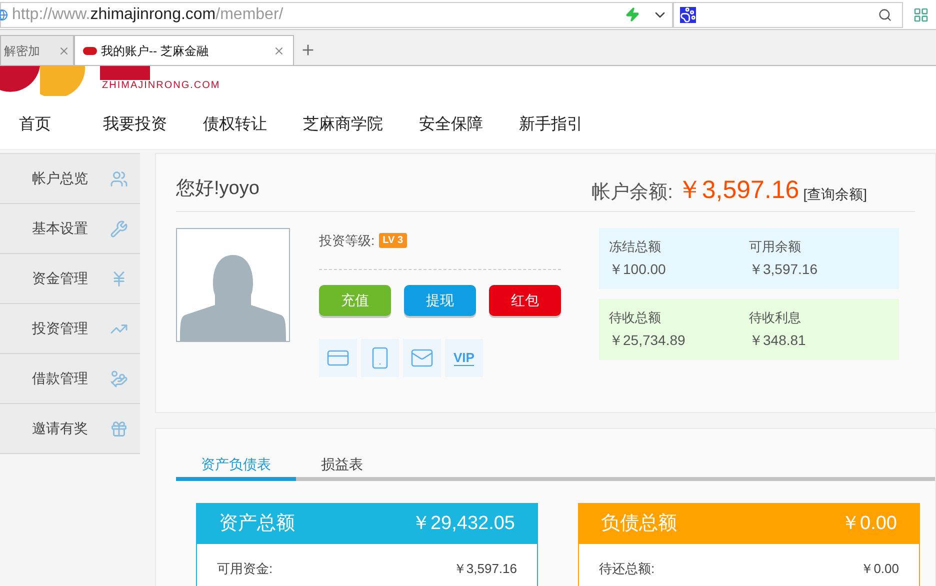 The image size is (936, 586). Describe the element at coordinates (135, 124) in the screenshot. I see `nav-link: 我要投资` at that location.